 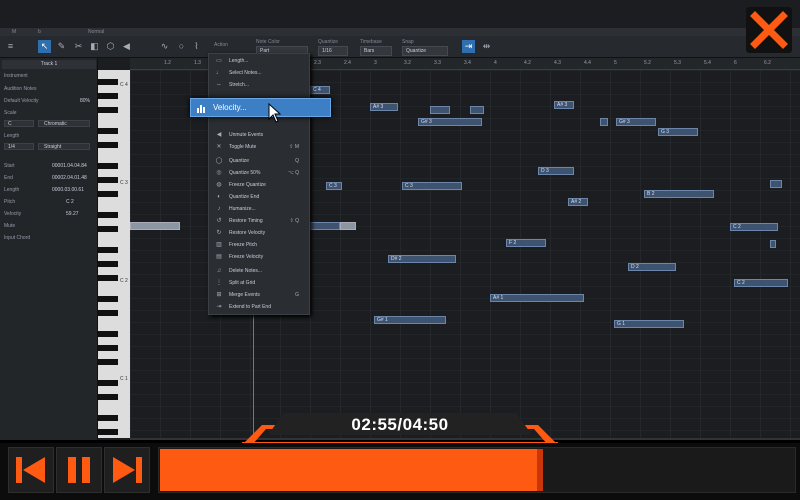 I want to click on midi-note: D 2, so click(x=652, y=267).